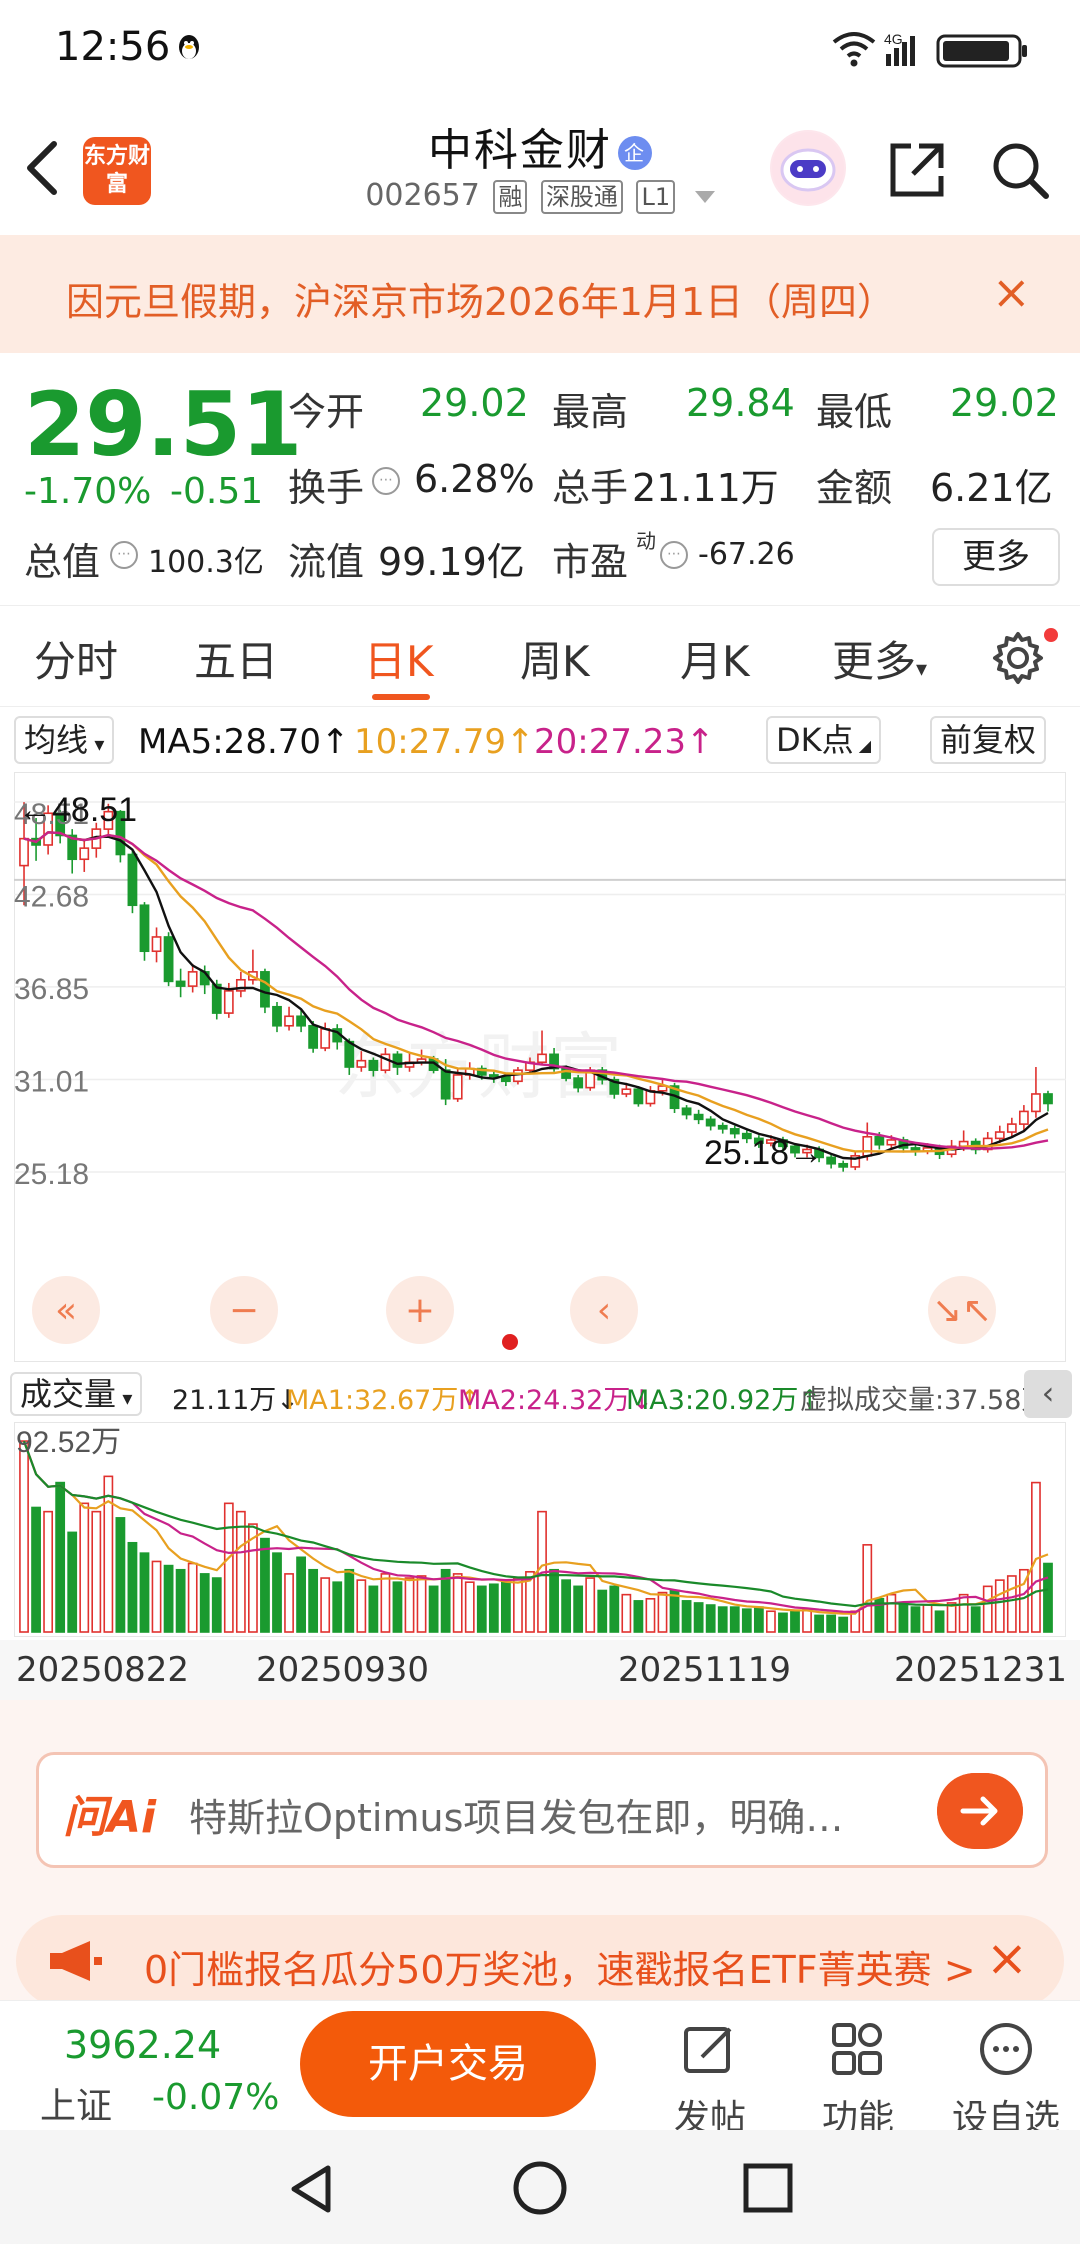 The image size is (1080, 2244). Describe the element at coordinates (215, 2097) in the screenshot. I see `index-change: -0.07%` at that location.